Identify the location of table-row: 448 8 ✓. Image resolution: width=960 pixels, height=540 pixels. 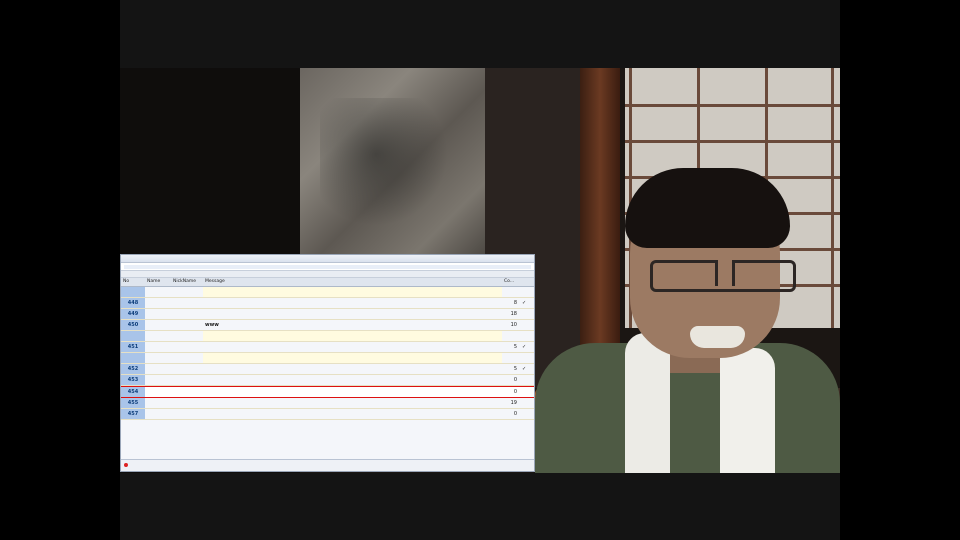
(327, 303).